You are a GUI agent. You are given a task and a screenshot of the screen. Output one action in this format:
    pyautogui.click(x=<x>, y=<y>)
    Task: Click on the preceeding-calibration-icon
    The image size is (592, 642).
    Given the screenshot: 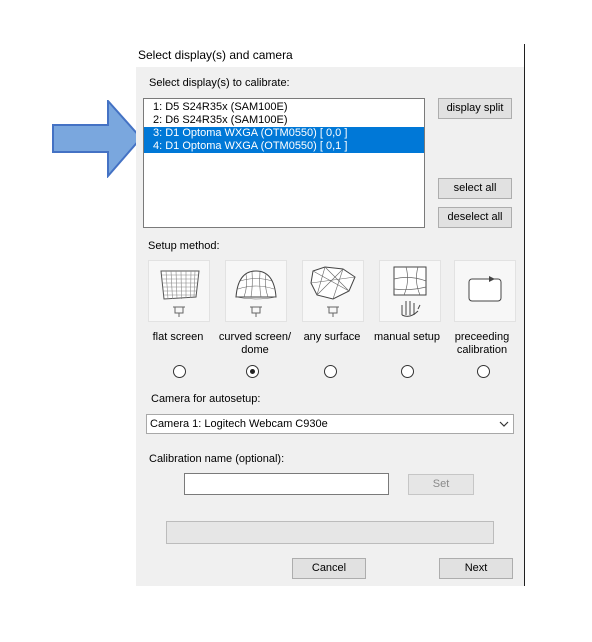 What is the action you would take?
    pyautogui.click(x=485, y=291)
    